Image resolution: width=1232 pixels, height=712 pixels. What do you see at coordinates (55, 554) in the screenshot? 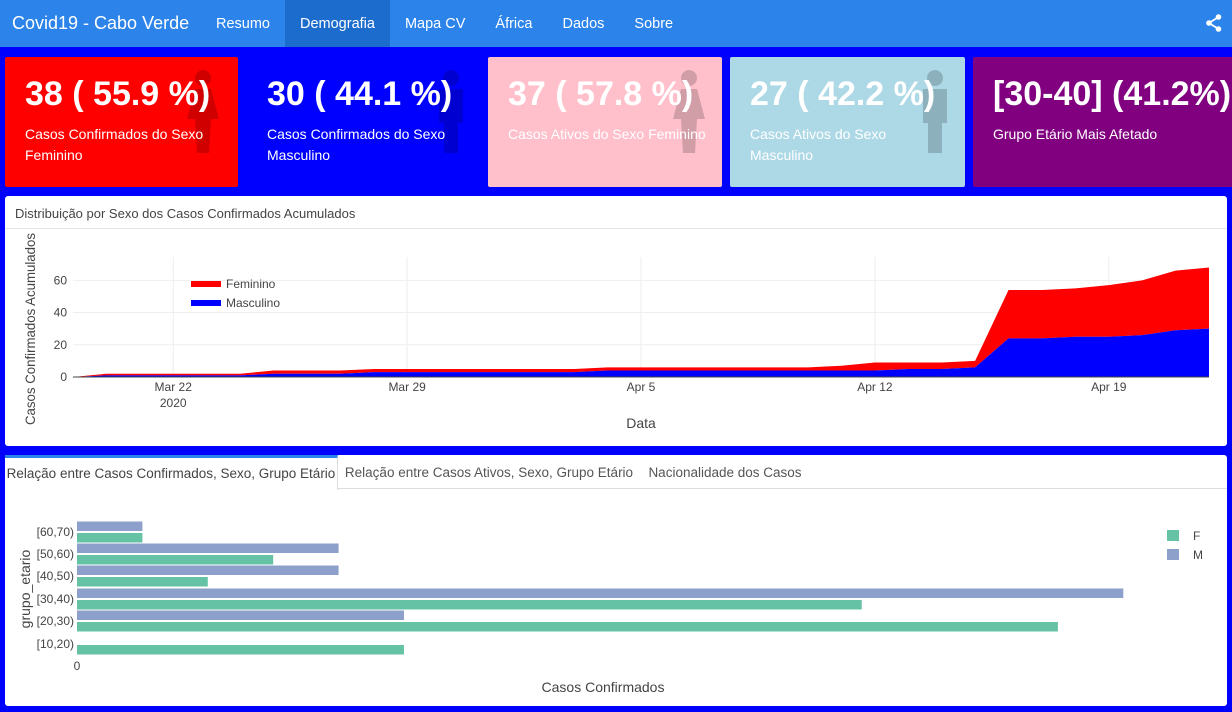
I see `y-tick-label: [50,60)` at bounding box center [55, 554].